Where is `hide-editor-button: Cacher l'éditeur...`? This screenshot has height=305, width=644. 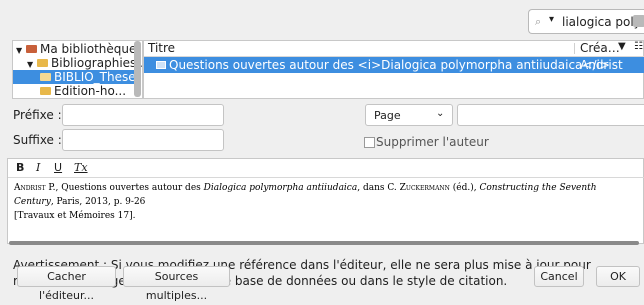 hide-editor-button: Cacher l'éditeur... is located at coordinates (66, 284).